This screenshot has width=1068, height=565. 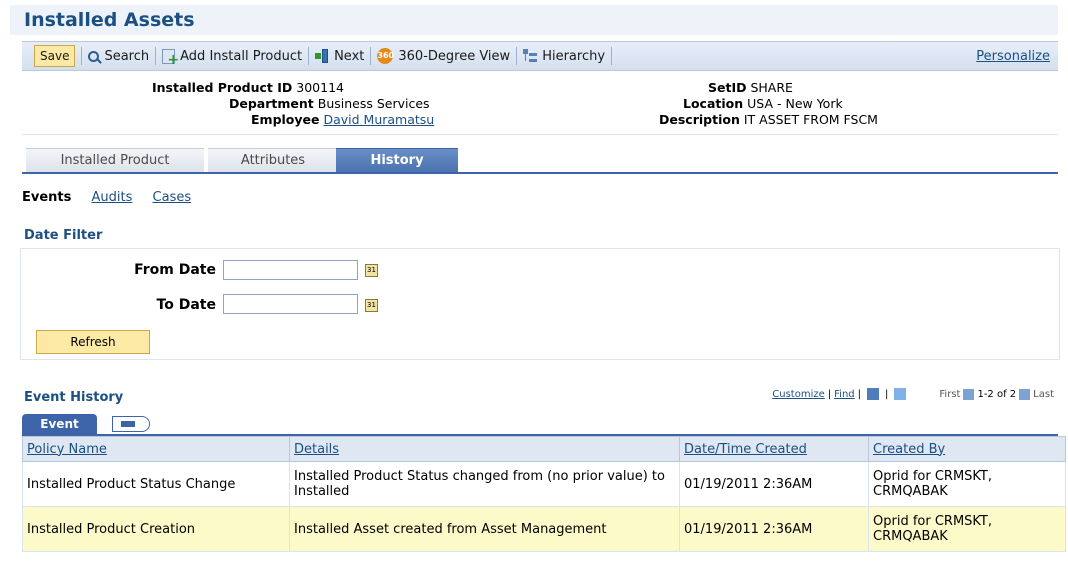 What do you see at coordinates (810, 119) in the screenshot?
I see `description-value: IT ASSET FROM FSCM` at bounding box center [810, 119].